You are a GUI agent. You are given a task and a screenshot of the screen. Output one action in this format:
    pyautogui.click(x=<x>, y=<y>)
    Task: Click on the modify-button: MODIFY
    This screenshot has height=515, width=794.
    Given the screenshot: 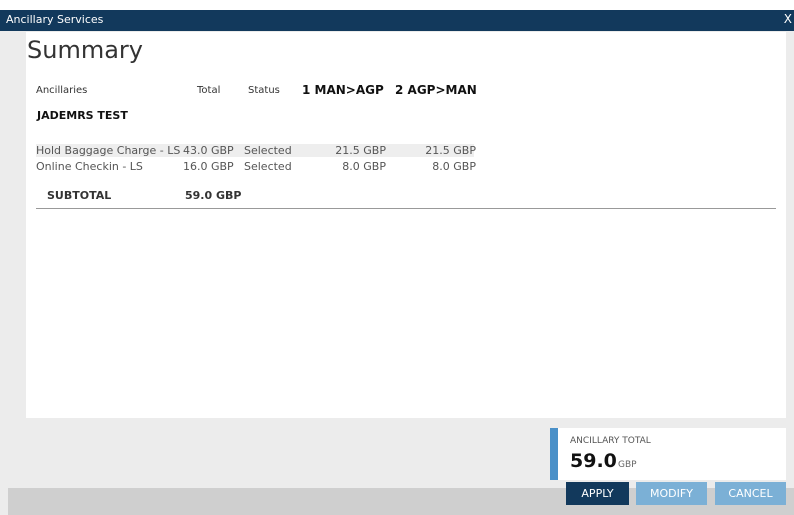 What is the action you would take?
    pyautogui.click(x=671, y=493)
    